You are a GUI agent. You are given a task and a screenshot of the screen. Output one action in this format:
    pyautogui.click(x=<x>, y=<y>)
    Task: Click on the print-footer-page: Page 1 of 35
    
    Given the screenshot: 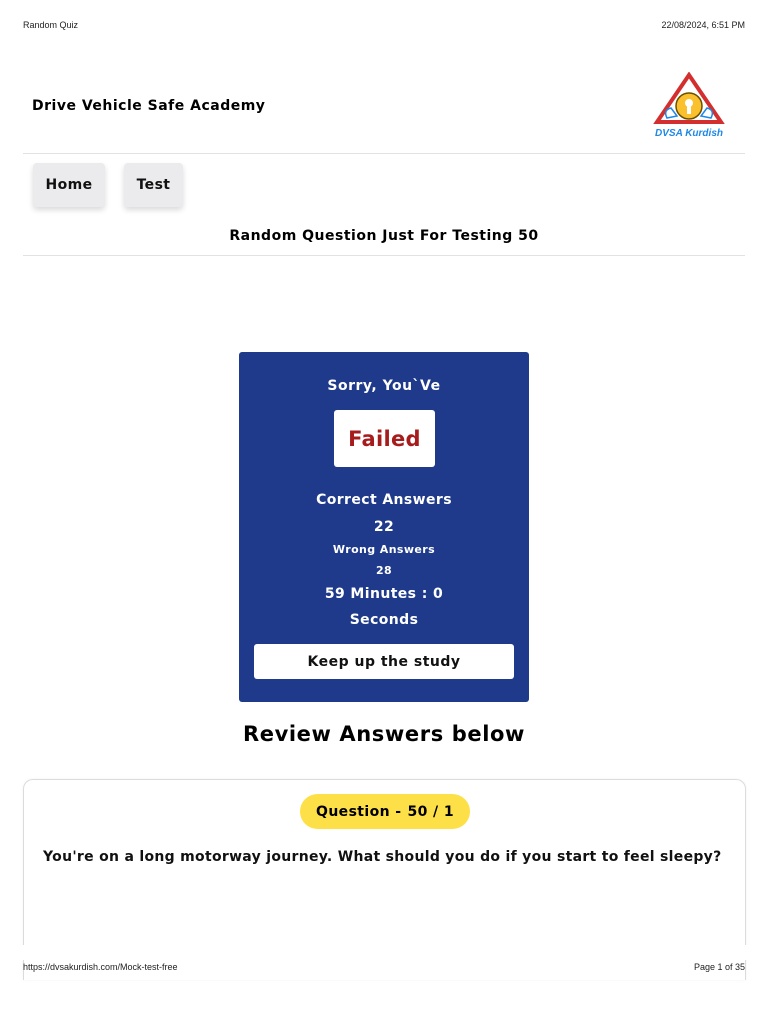 What is the action you would take?
    pyautogui.click(x=719, y=967)
    